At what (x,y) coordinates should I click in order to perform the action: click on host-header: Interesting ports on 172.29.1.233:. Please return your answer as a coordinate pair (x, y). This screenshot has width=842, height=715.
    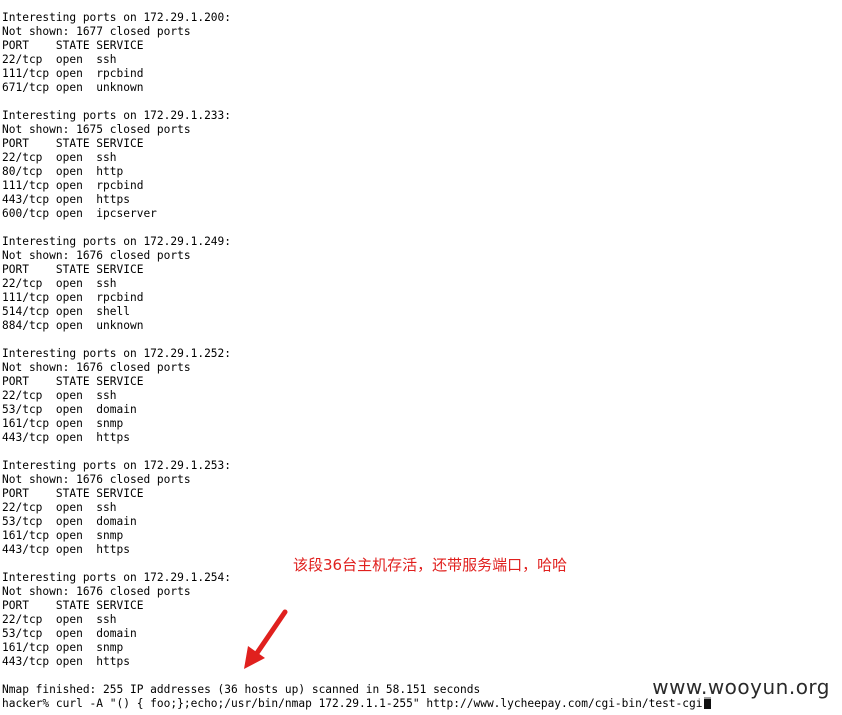
    Looking at the image, I should click on (117, 115).